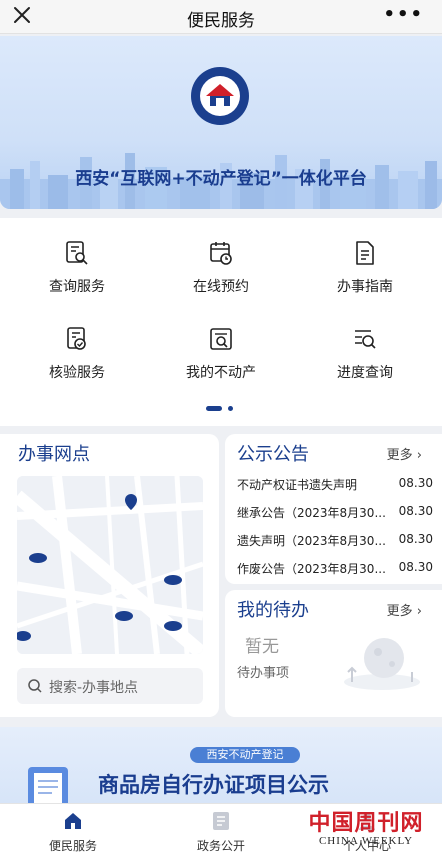 The image size is (442, 859). Describe the element at coordinates (35, 686) in the screenshot. I see `search-icon` at that location.